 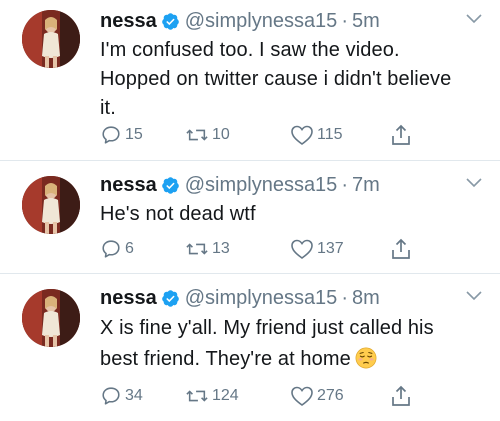 What do you see at coordinates (225, 359) in the screenshot?
I see `tweet-text-line: best friend. They're at home` at bounding box center [225, 359].